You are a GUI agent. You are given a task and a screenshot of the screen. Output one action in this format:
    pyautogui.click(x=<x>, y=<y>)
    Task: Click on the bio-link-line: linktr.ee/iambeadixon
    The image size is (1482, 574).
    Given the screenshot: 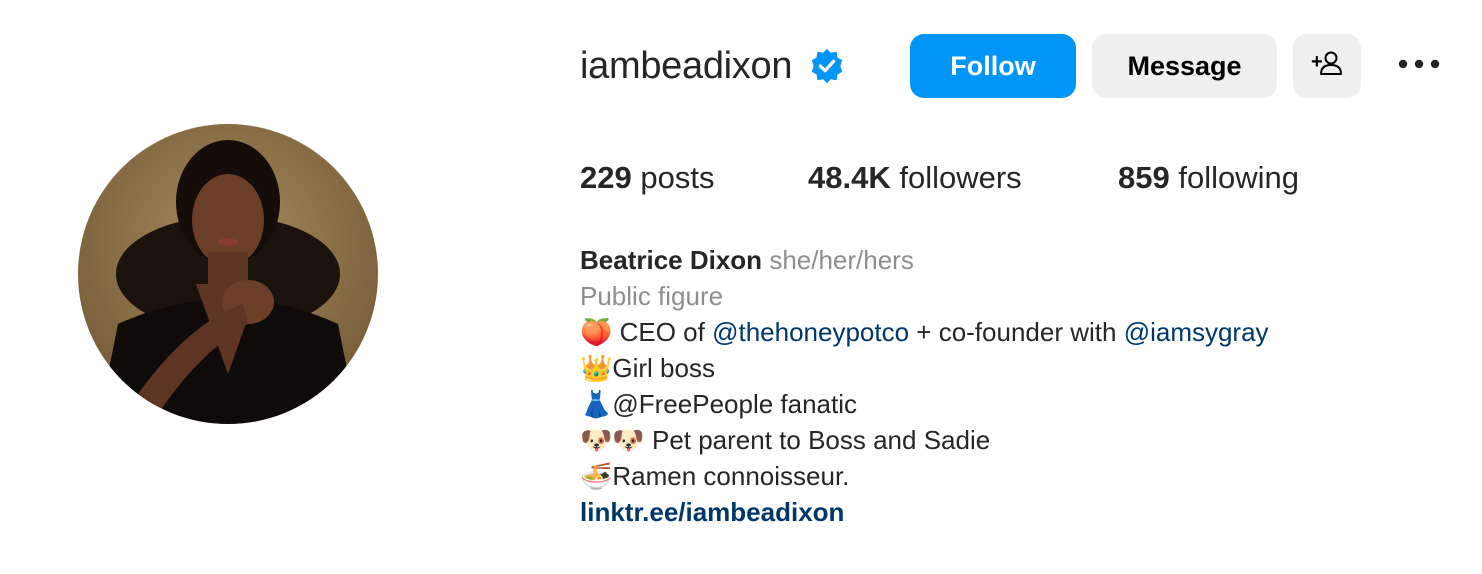 What is the action you would take?
    pyautogui.click(x=924, y=512)
    